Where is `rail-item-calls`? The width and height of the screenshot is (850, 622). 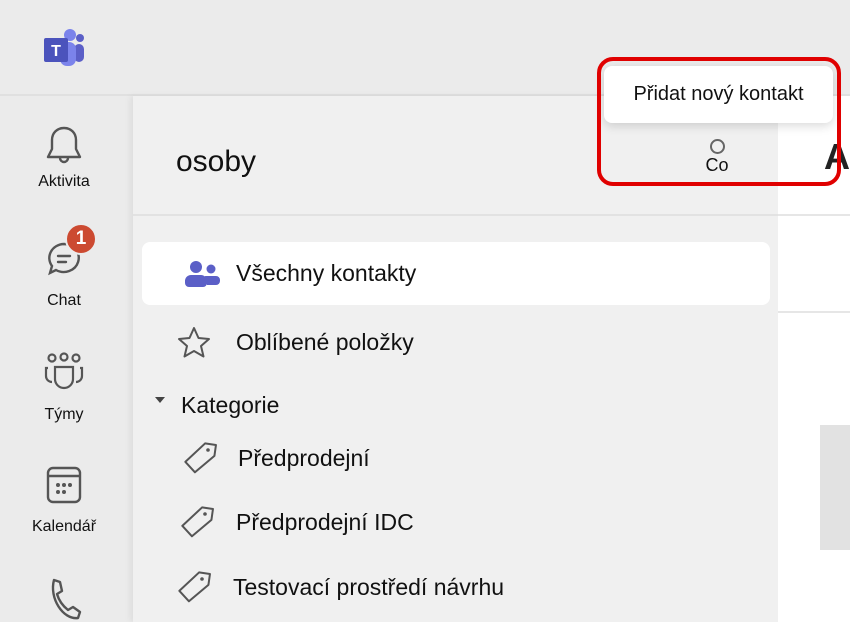
rail-item-calls is located at coordinates (64, 599).